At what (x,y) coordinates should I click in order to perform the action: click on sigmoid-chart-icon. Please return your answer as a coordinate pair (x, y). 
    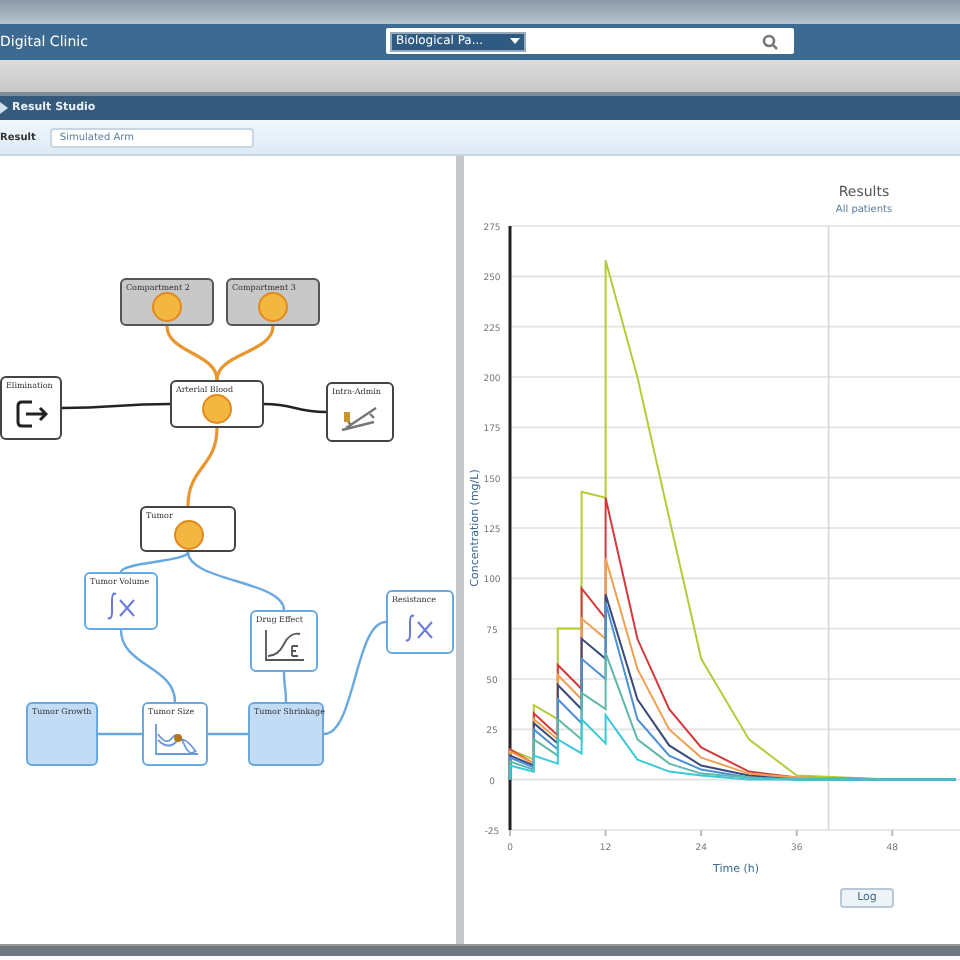
    Looking at the image, I should click on (284, 646).